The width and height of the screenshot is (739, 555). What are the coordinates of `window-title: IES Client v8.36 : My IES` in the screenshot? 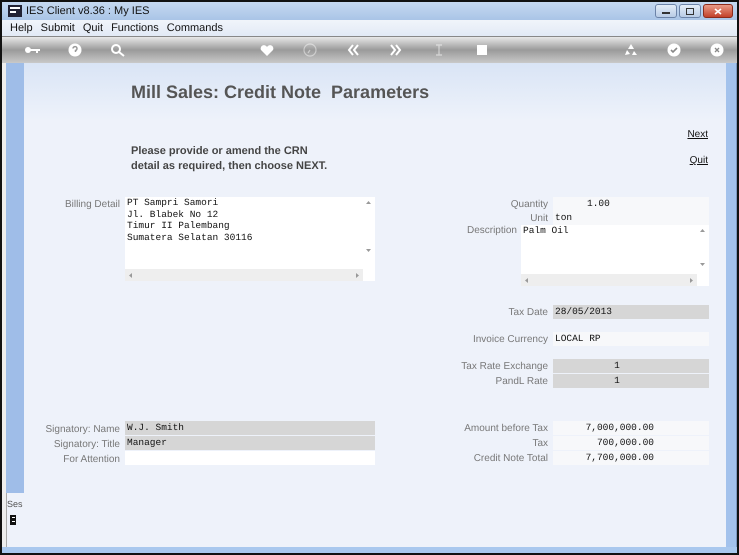 It's located at (88, 11).